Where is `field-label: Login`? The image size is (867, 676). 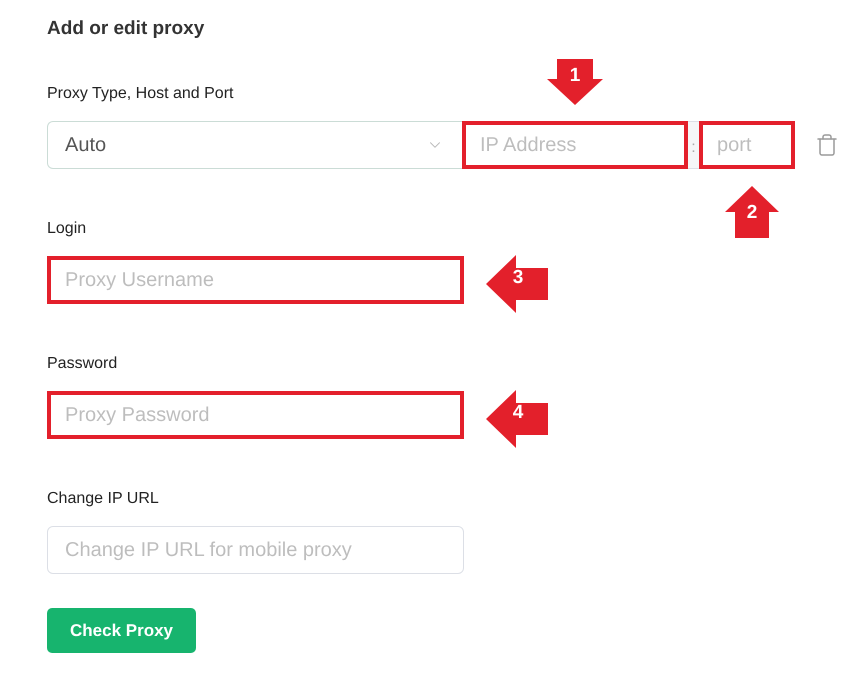 field-label: Login is located at coordinates (66, 229).